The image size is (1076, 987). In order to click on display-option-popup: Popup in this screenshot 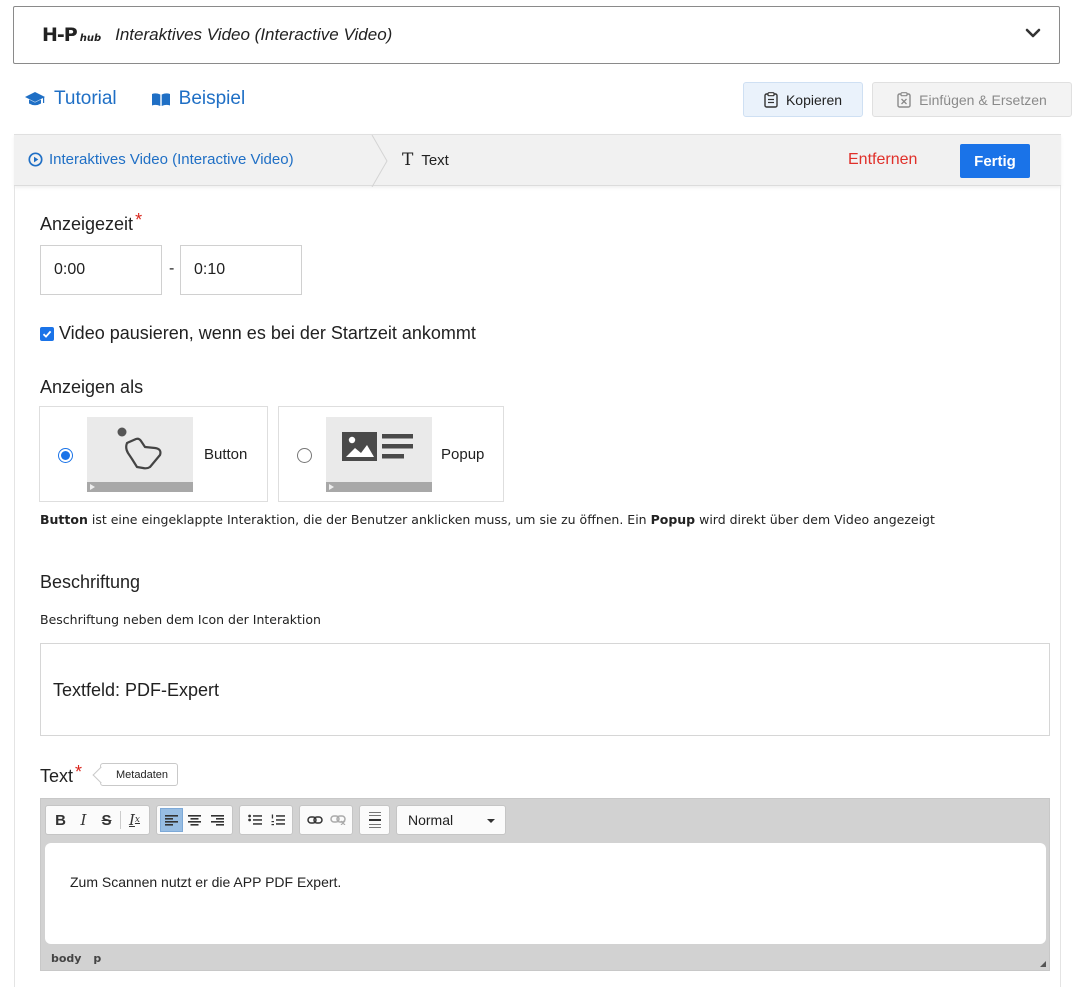, I will do `click(391, 454)`.